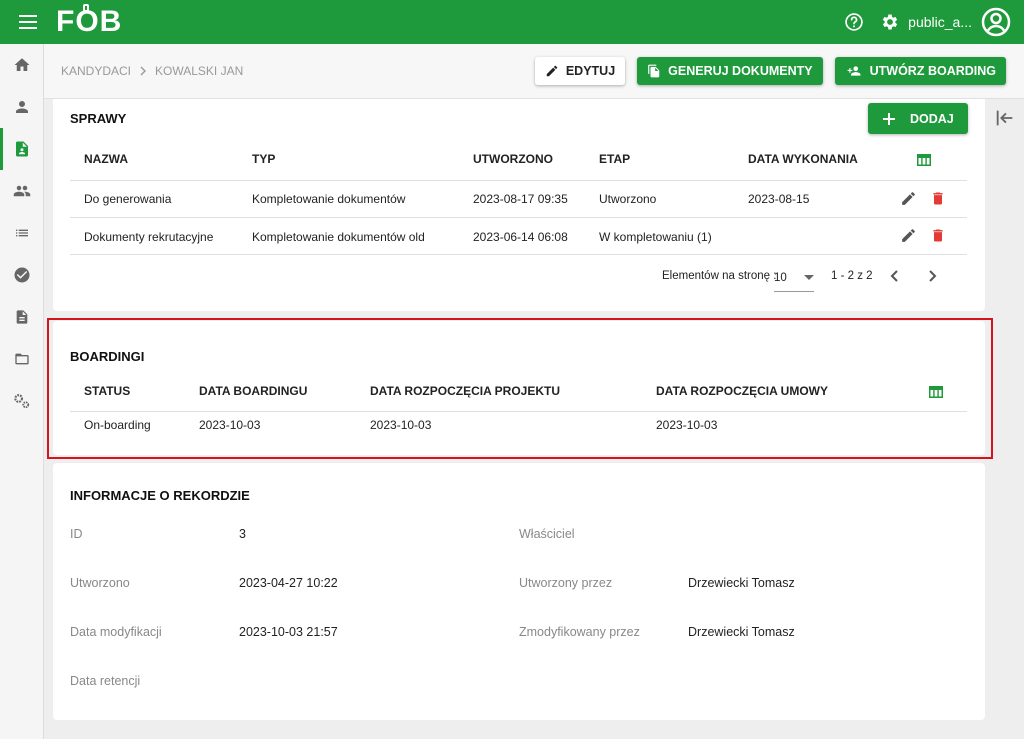 This screenshot has width=1024, height=739. What do you see at coordinates (513, 159) in the screenshot?
I see `column-header-created: UTWORZONO` at bounding box center [513, 159].